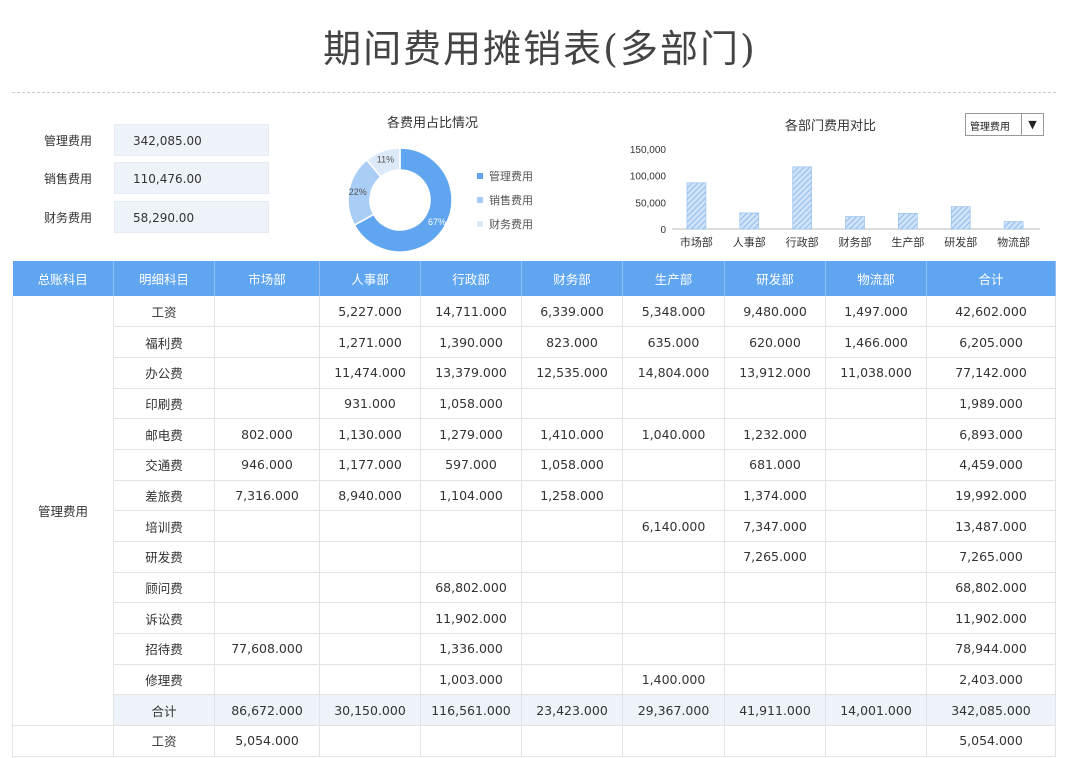 The width and height of the screenshot is (1080, 758). I want to click on x-tick-label: 研发部, so click(960, 242).